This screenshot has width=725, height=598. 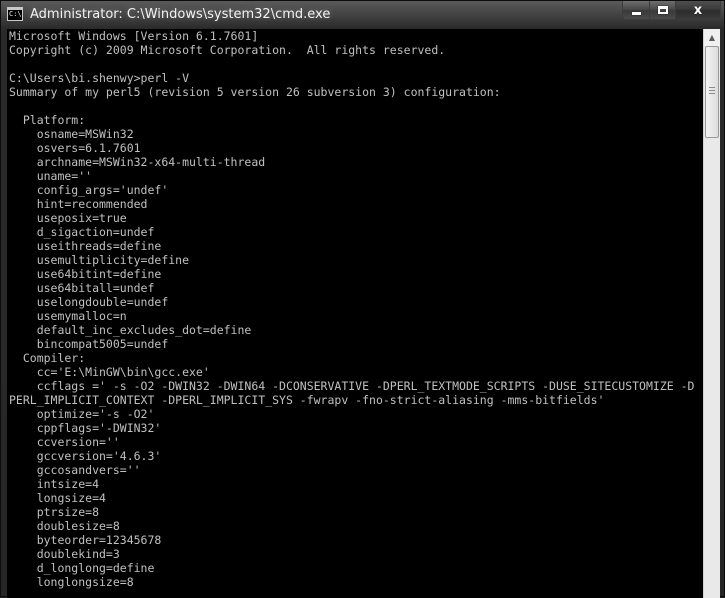 I want to click on console-line: use64bitint=define, so click(x=85, y=274).